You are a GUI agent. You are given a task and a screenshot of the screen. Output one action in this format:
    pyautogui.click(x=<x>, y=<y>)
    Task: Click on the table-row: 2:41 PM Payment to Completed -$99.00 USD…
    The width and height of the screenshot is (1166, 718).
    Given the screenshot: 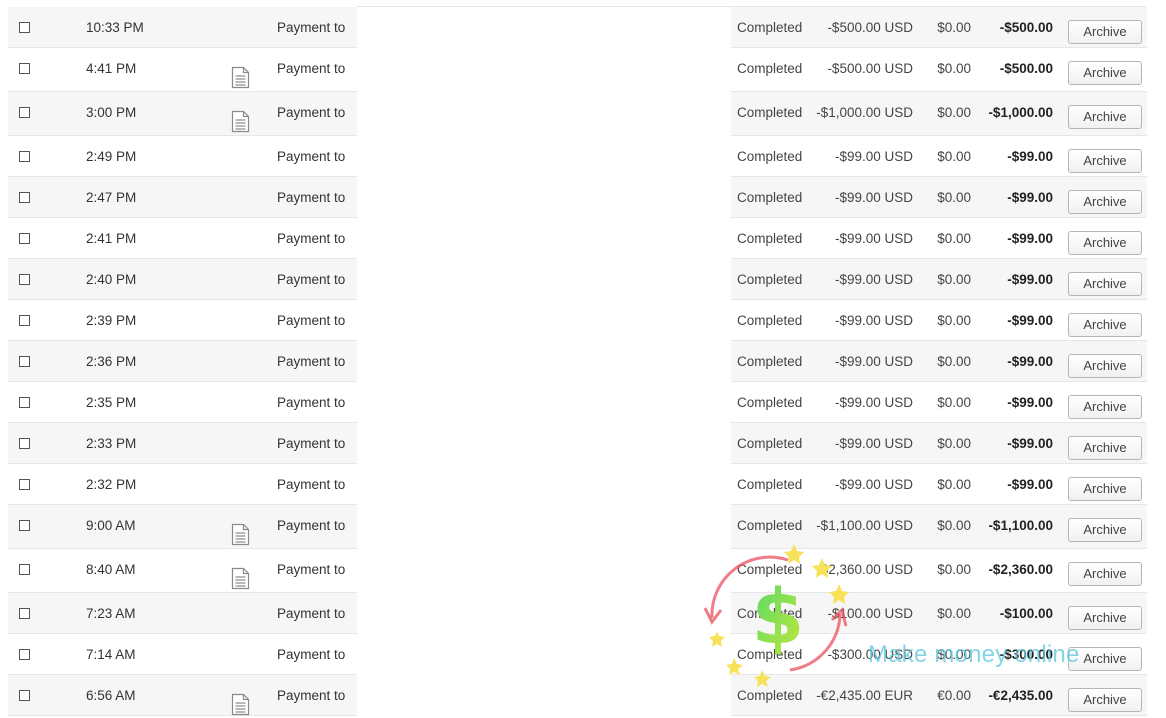 What is the action you would take?
    pyautogui.click(x=583, y=238)
    